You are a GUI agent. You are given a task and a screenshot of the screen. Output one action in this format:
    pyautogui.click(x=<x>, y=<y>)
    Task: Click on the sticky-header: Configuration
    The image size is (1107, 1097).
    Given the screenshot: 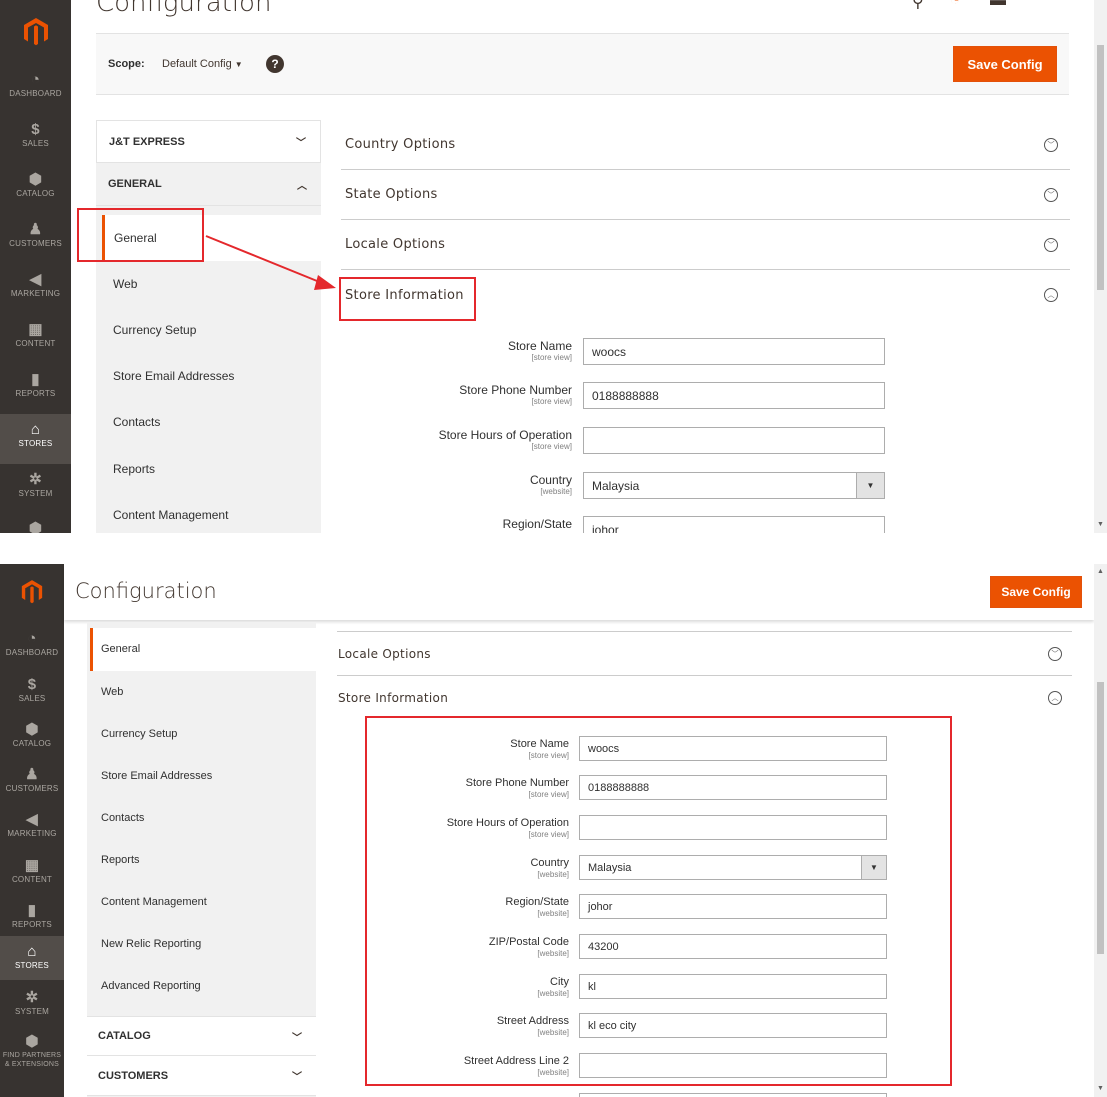 What is the action you would take?
    pyautogui.click(x=579, y=592)
    